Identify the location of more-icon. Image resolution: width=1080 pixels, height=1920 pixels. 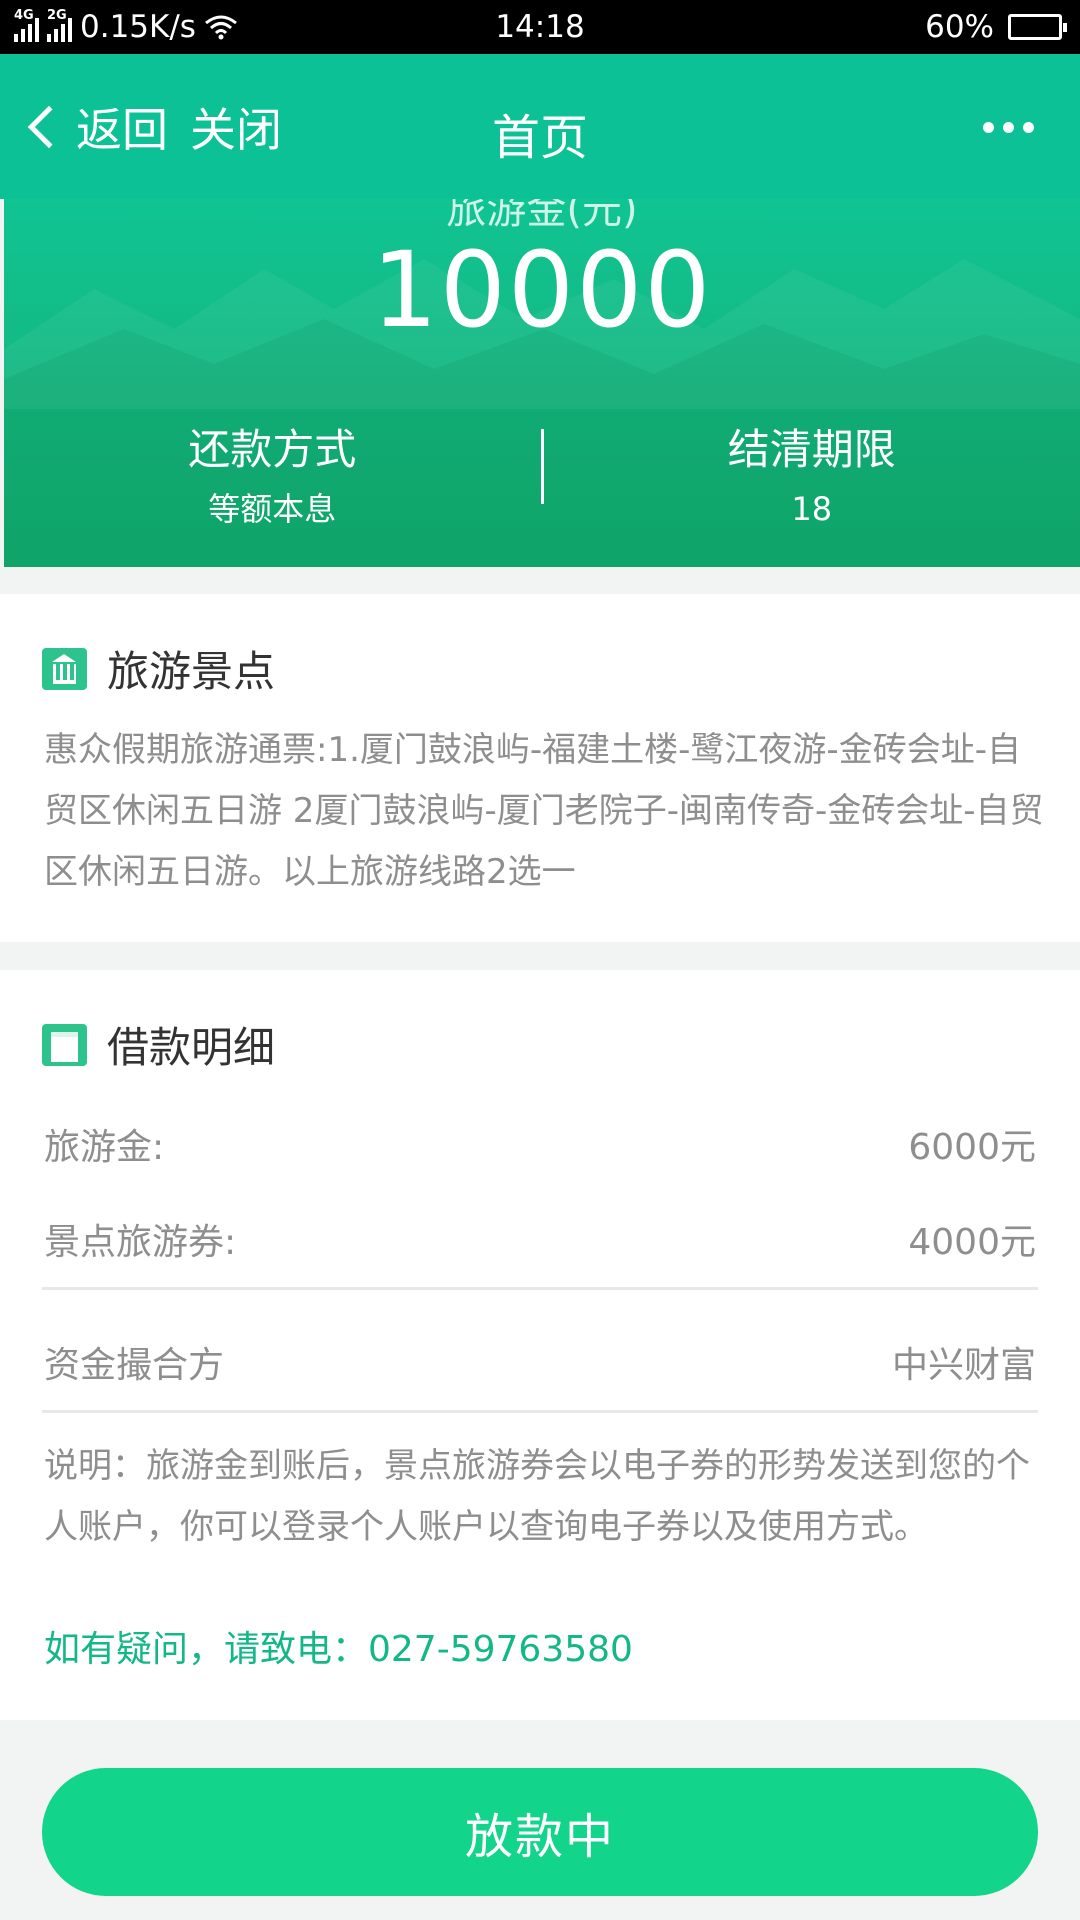
(1008, 127).